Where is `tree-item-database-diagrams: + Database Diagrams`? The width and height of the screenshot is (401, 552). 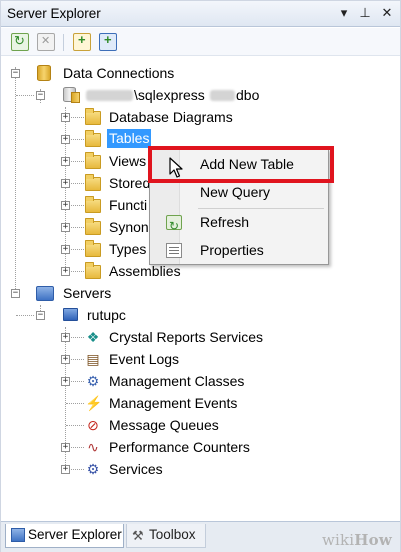 tree-item-database-diagrams: + Database Diagrams is located at coordinates (131, 117).